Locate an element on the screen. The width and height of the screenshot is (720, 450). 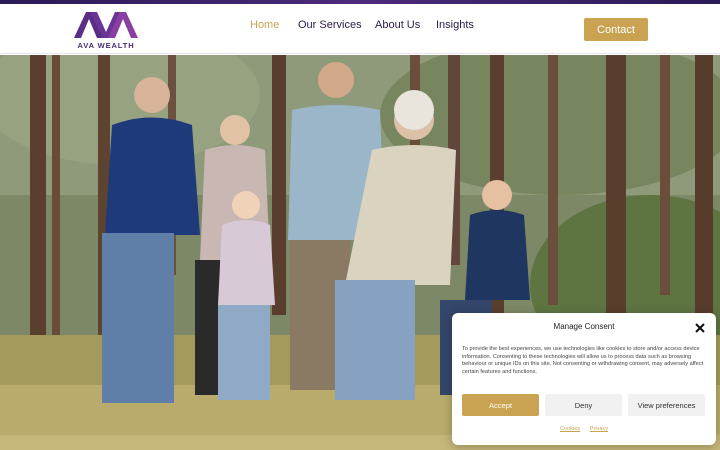
nav-home: Home is located at coordinates (264, 25).